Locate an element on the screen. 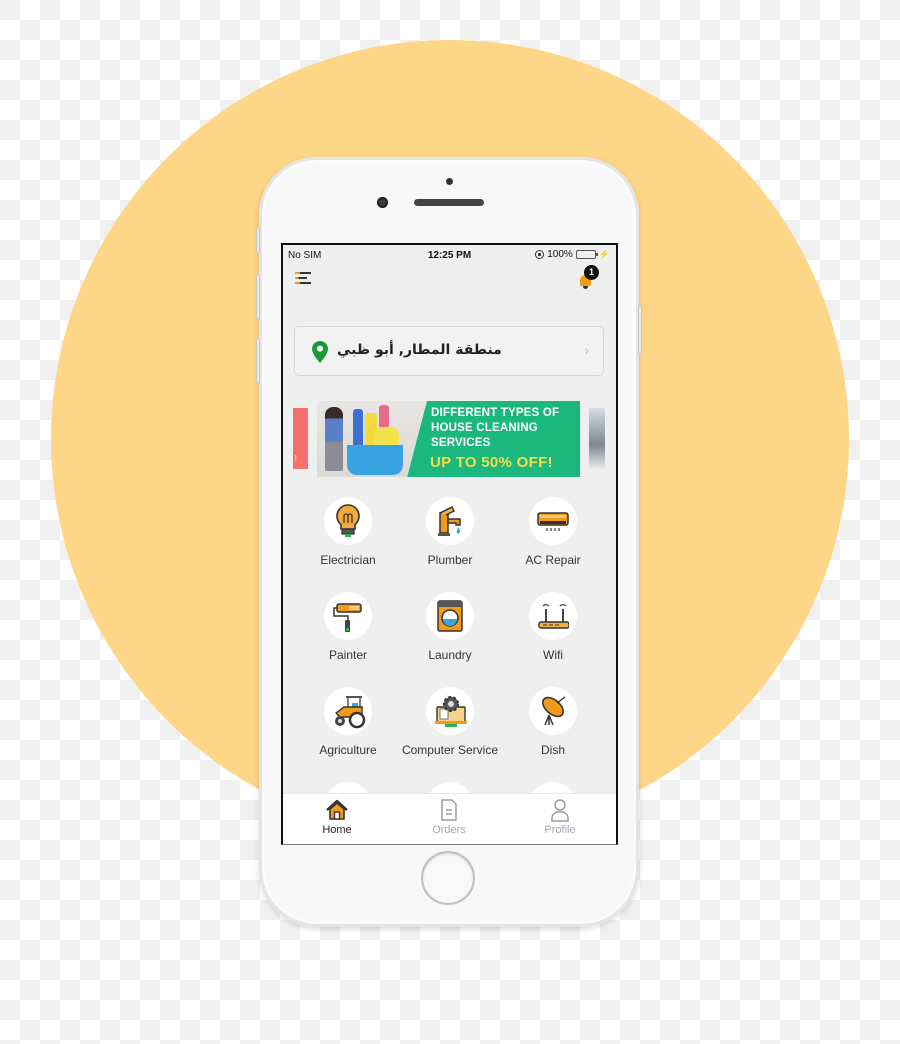  carousel-slide-previous: ! is located at coordinates (300, 438).